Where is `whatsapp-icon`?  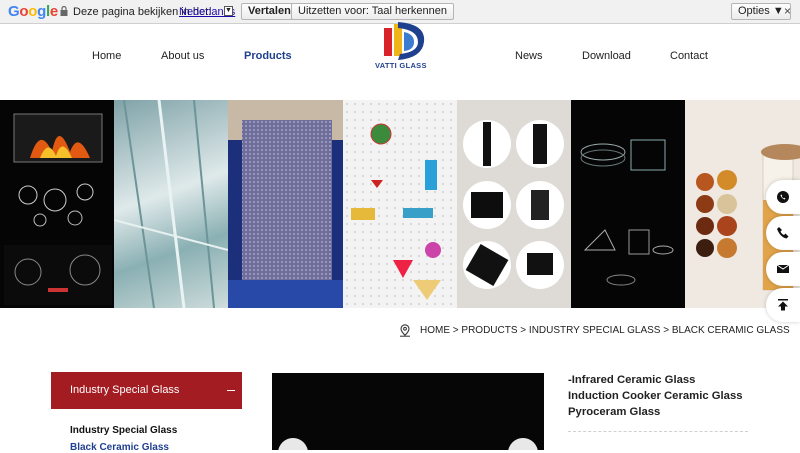 whatsapp-icon is located at coordinates (783, 197).